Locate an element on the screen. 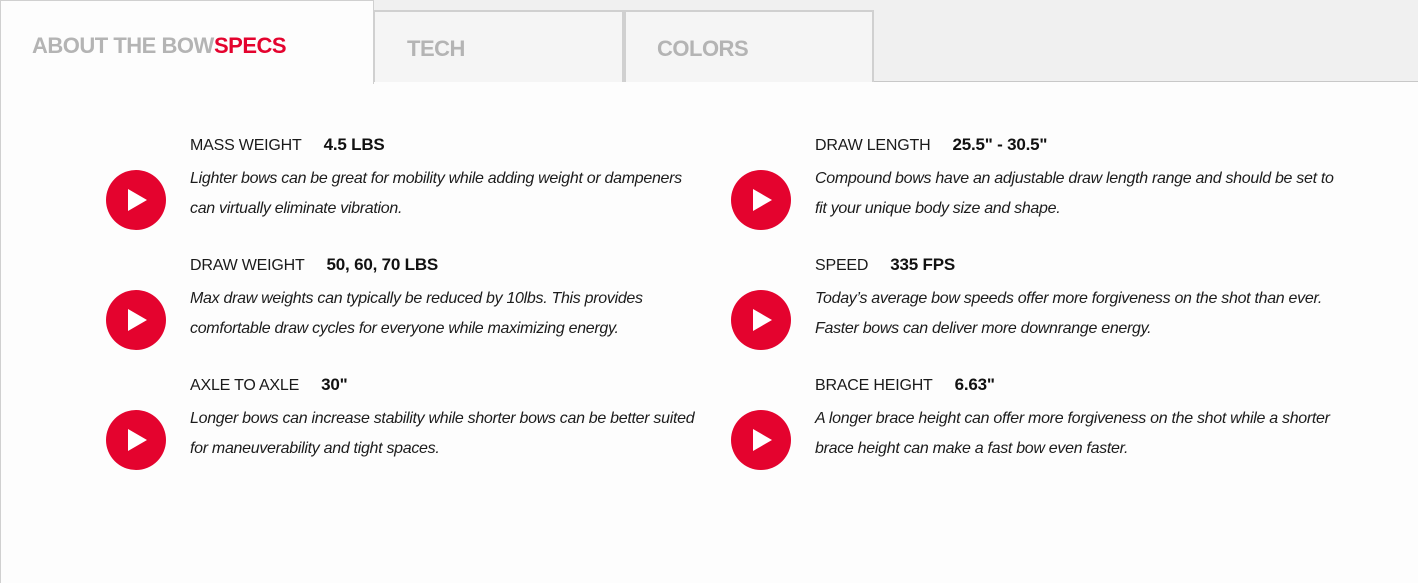 Image resolution: width=1418 pixels, height=583 pixels. spec-value: 50, 60, 70 LBS is located at coordinates (382, 264).